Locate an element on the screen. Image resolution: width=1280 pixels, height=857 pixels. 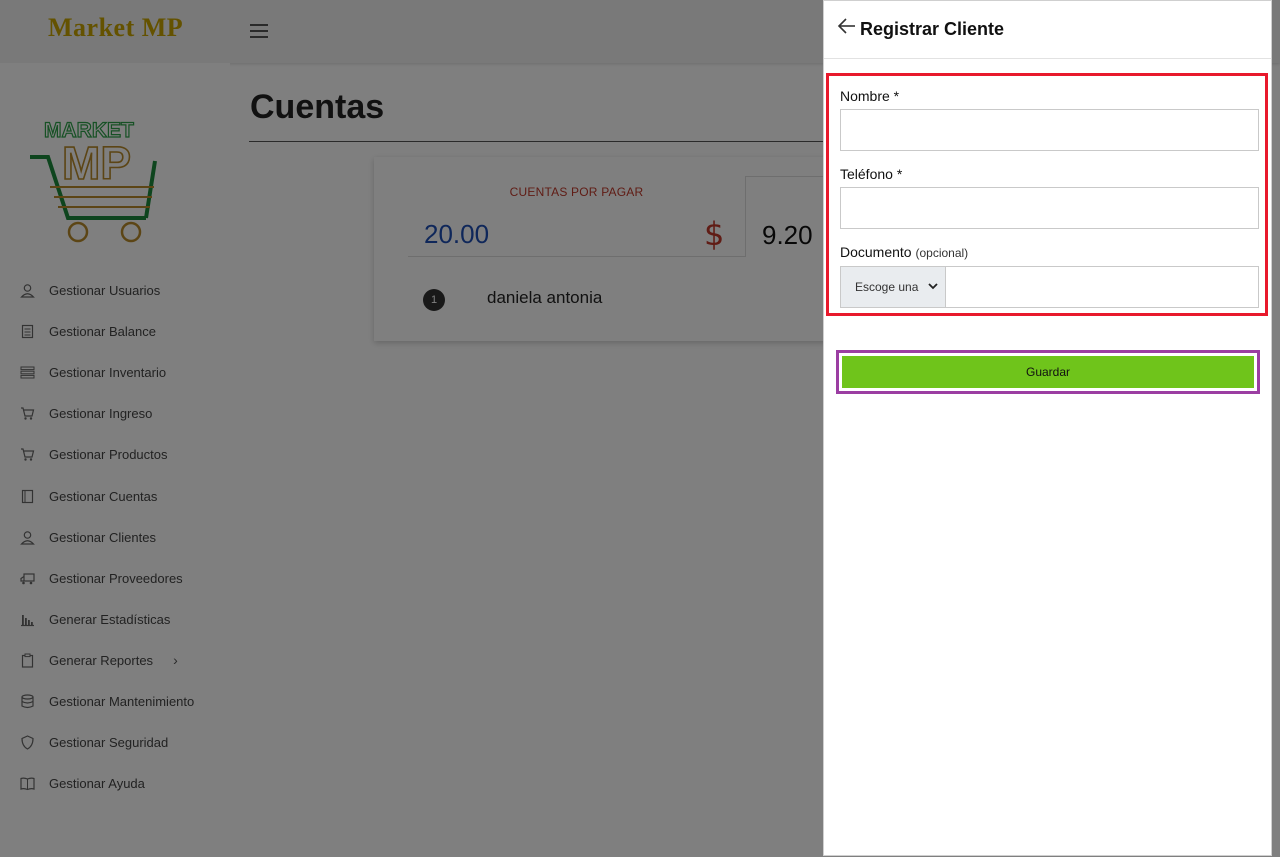
nombre-label: Nombre * is located at coordinates (870, 96).